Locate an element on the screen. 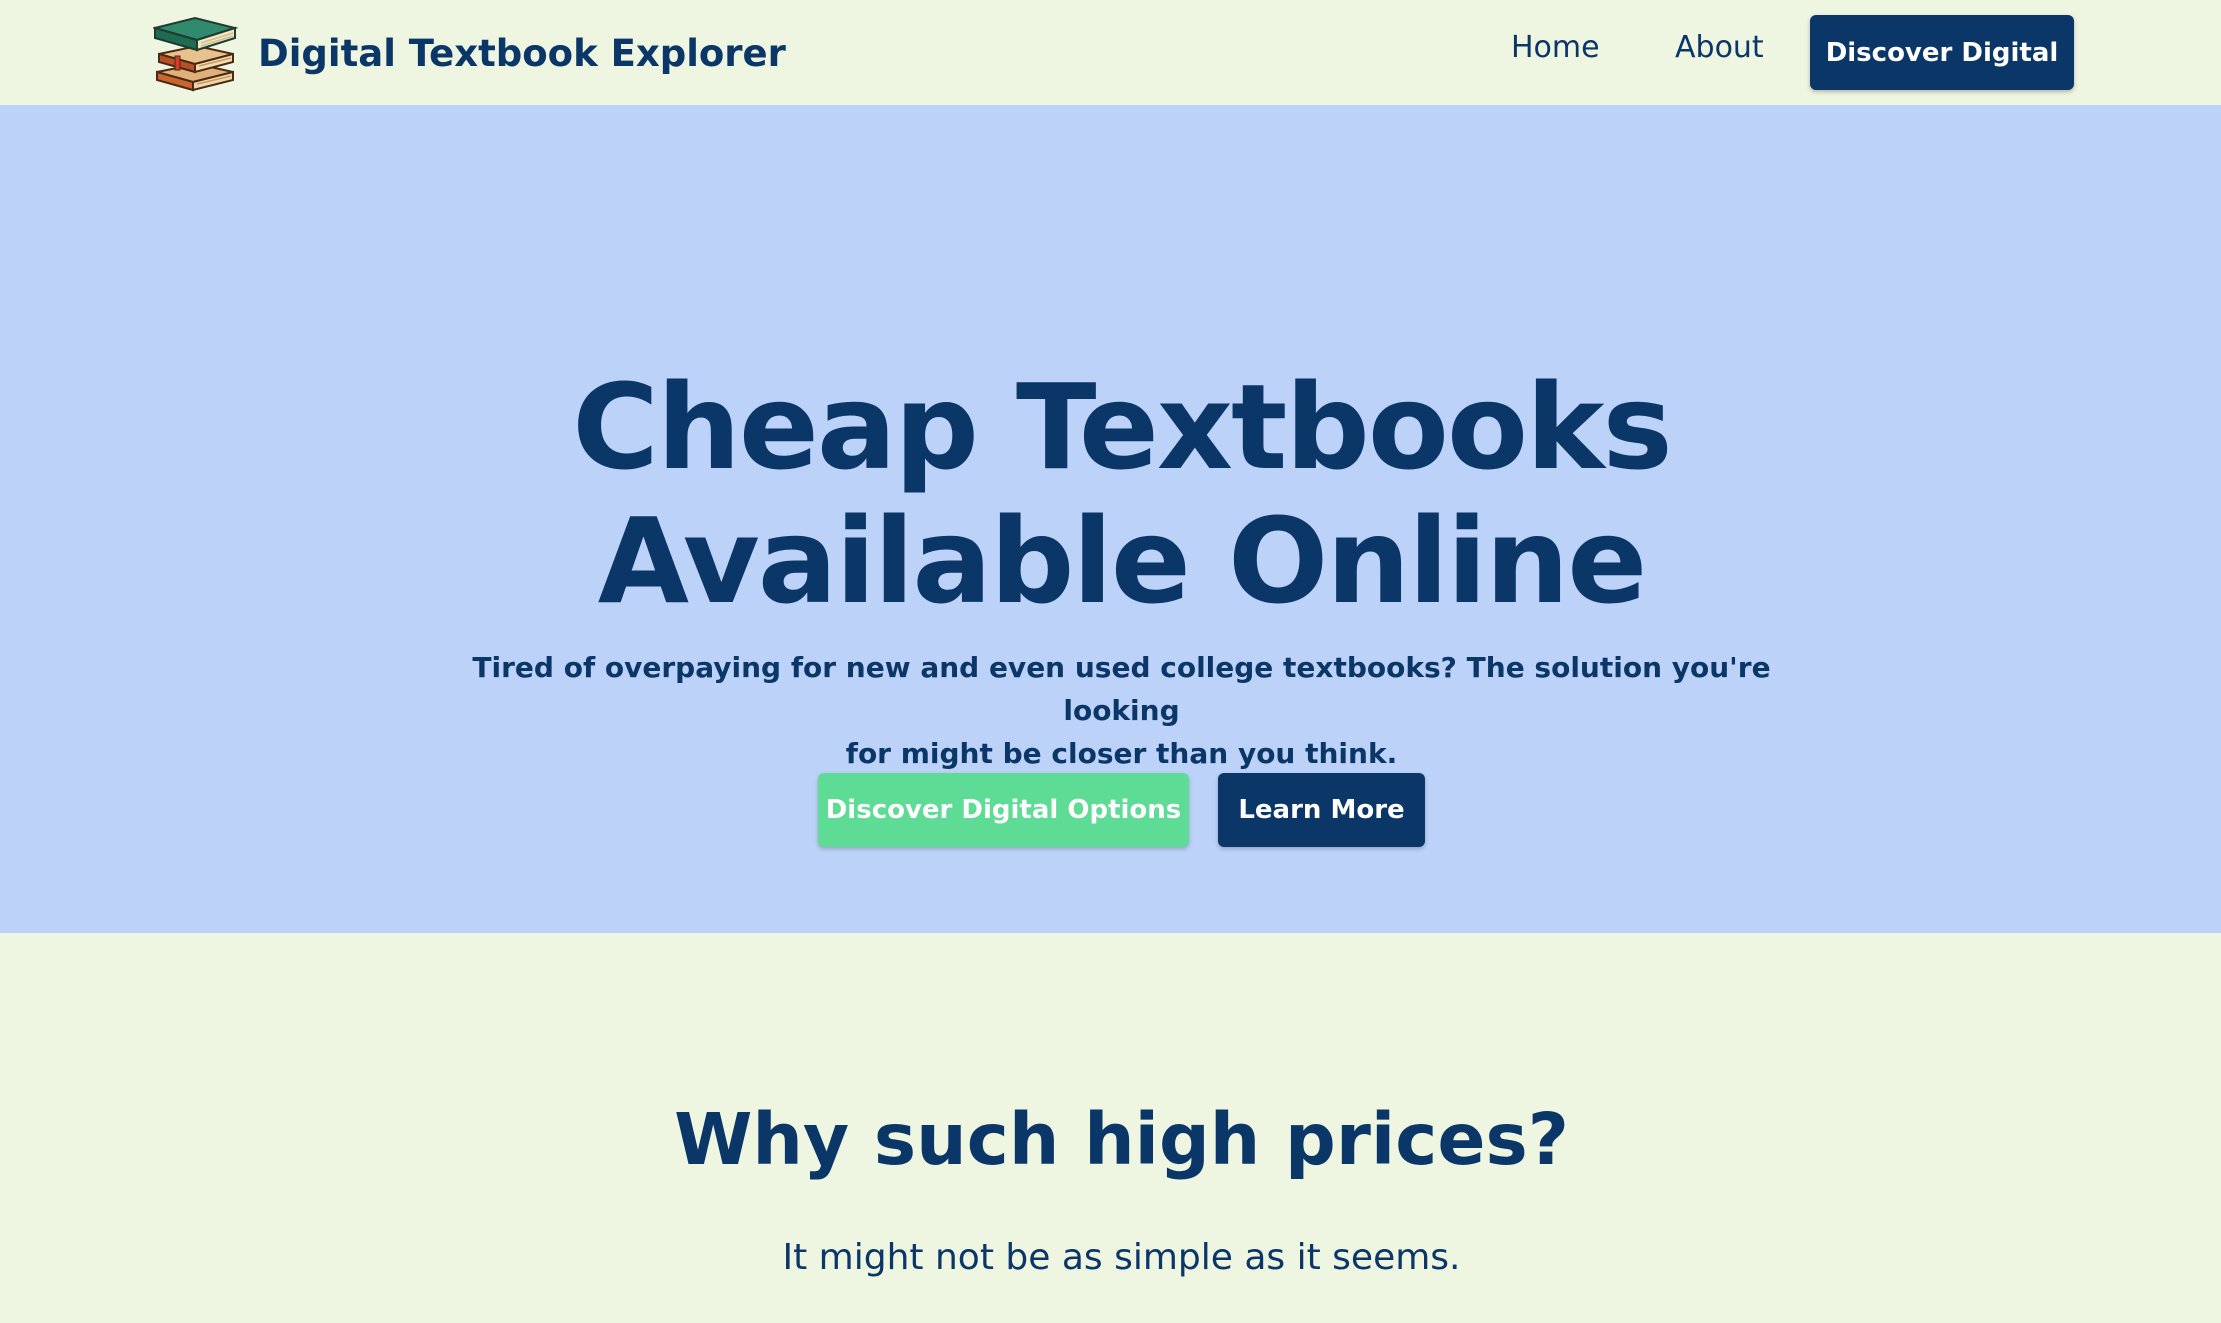  brand-title: Digital Textbook Explorer is located at coordinates (522, 53).